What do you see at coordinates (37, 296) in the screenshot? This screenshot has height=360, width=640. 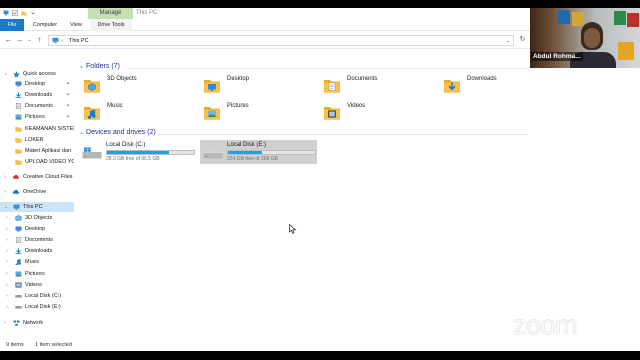 I see `sidebar-item-local-disk-c: › Local Disk (C:)` at bounding box center [37, 296].